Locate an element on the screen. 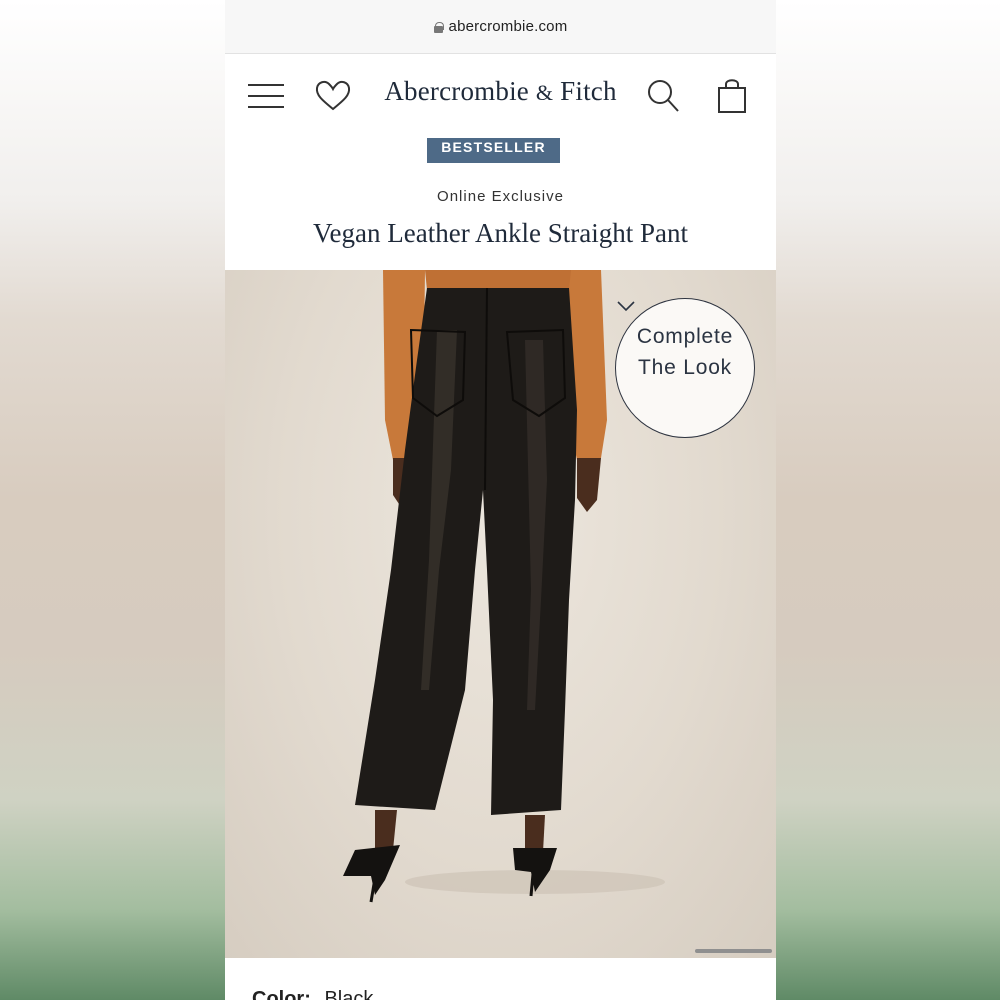 The height and width of the screenshot is (1000, 1000). brand-word-2: Fitch is located at coordinates (588, 91).